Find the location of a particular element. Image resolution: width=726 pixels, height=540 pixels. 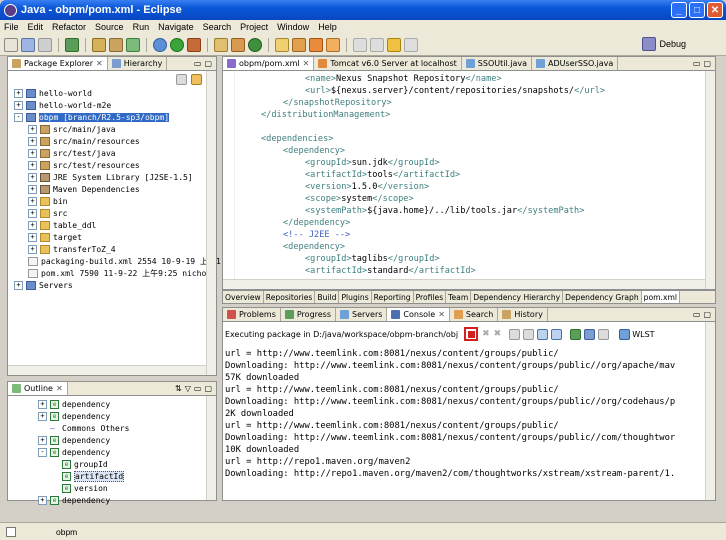

terminate-button is located at coordinates (471, 334).